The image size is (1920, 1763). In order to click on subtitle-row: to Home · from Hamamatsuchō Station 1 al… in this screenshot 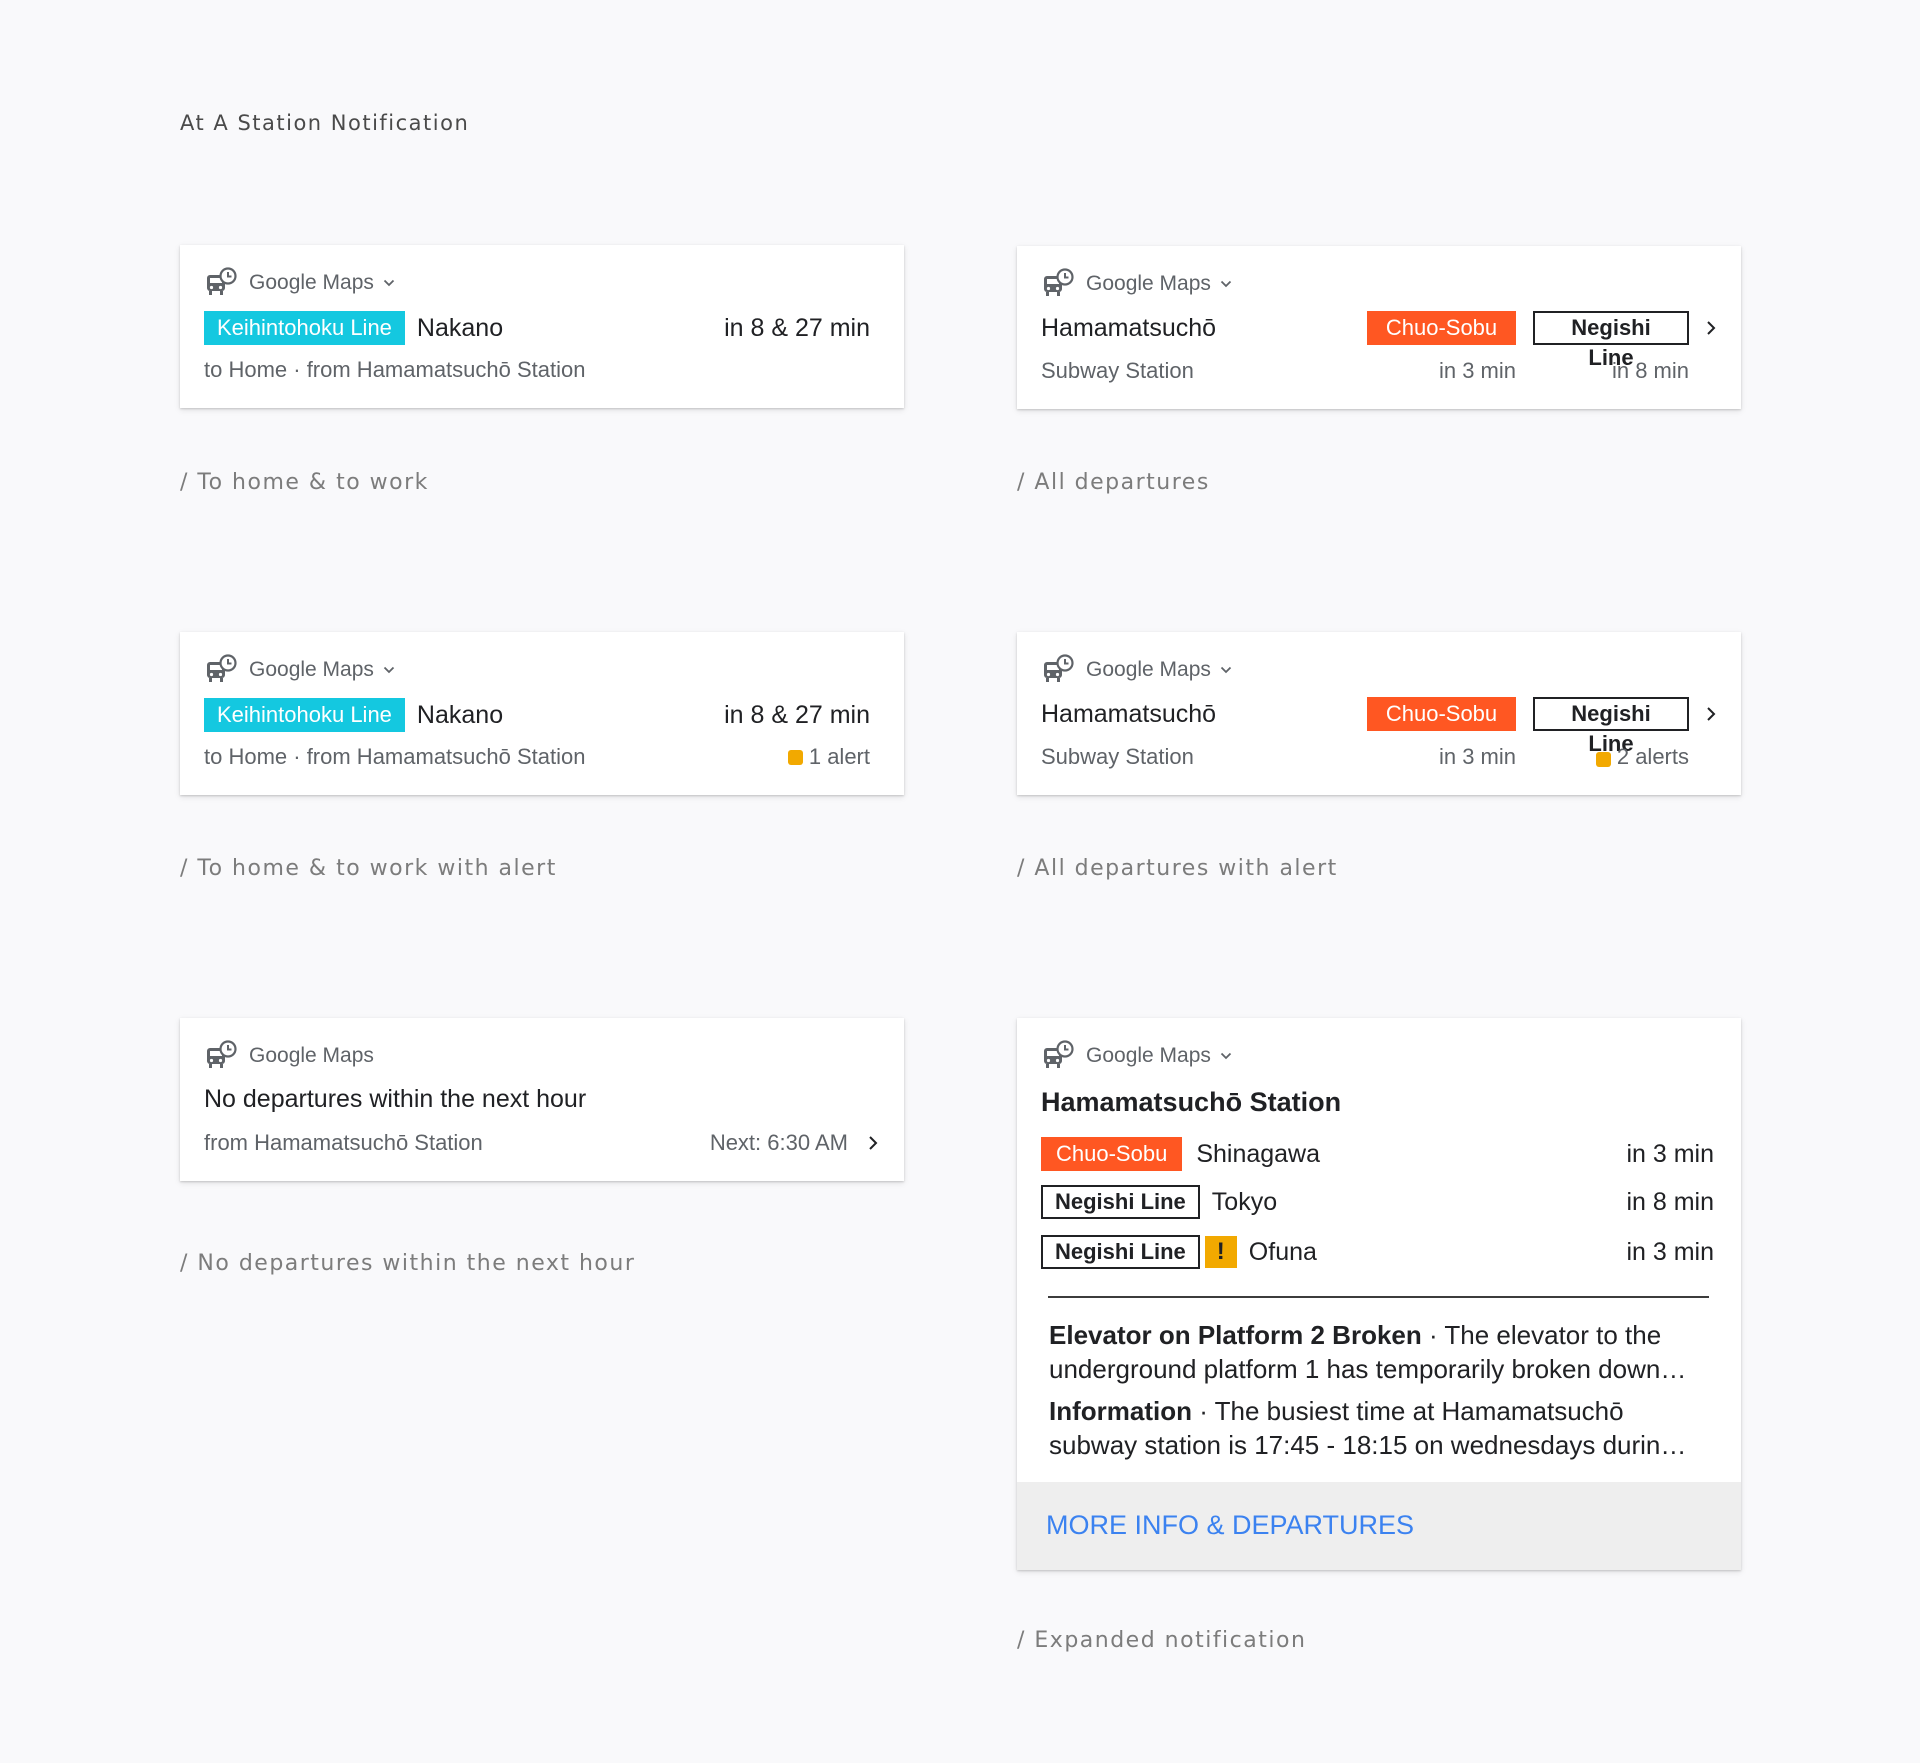, I will do `click(537, 757)`.